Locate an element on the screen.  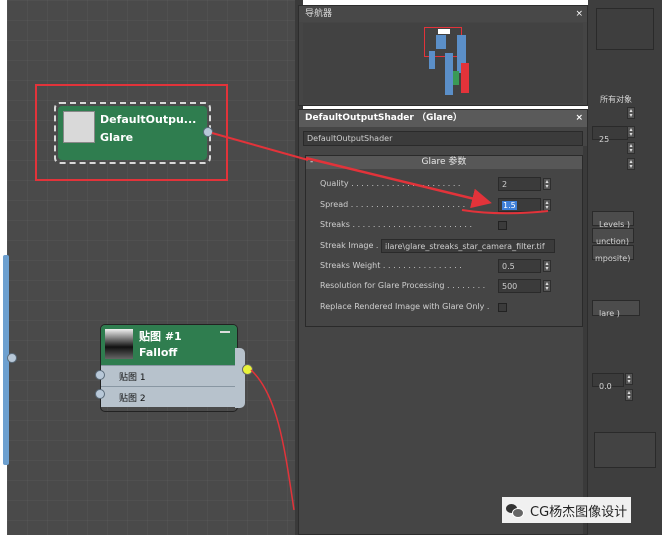
falloff-connection-wire is located at coordinates (272, 440).